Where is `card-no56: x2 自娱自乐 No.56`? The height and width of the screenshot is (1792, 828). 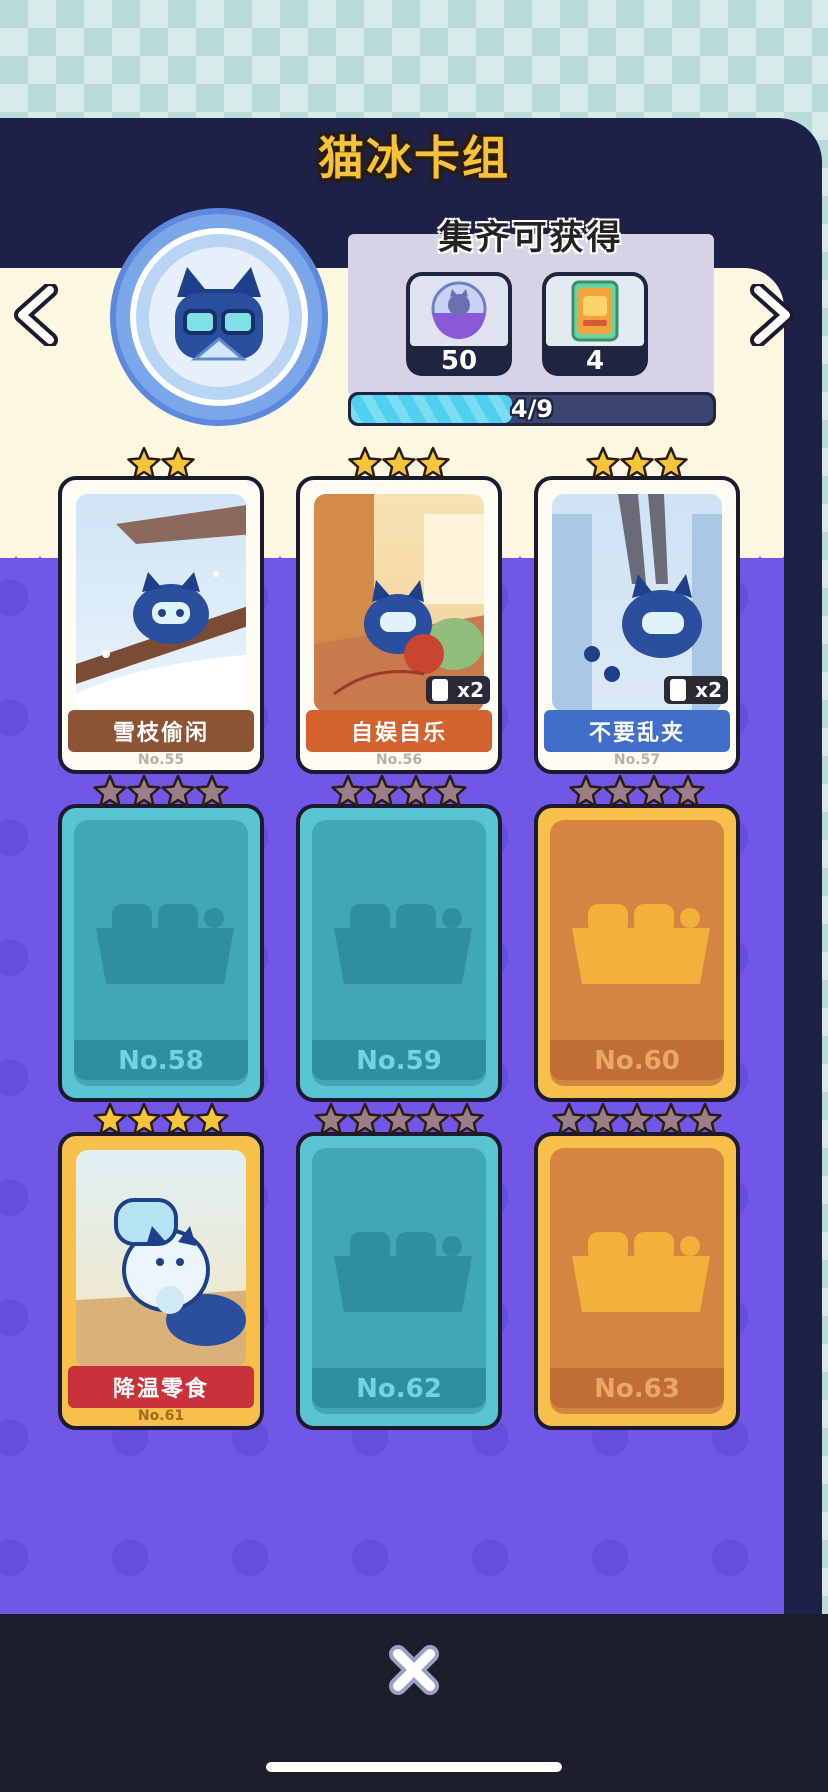
card-no56: x2 自娱自乐 No.56 is located at coordinates (399, 610).